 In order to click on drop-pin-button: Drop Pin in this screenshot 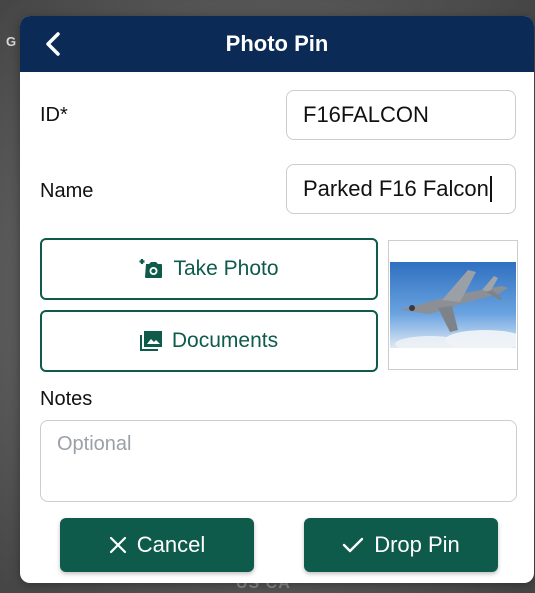, I will do `click(401, 545)`.